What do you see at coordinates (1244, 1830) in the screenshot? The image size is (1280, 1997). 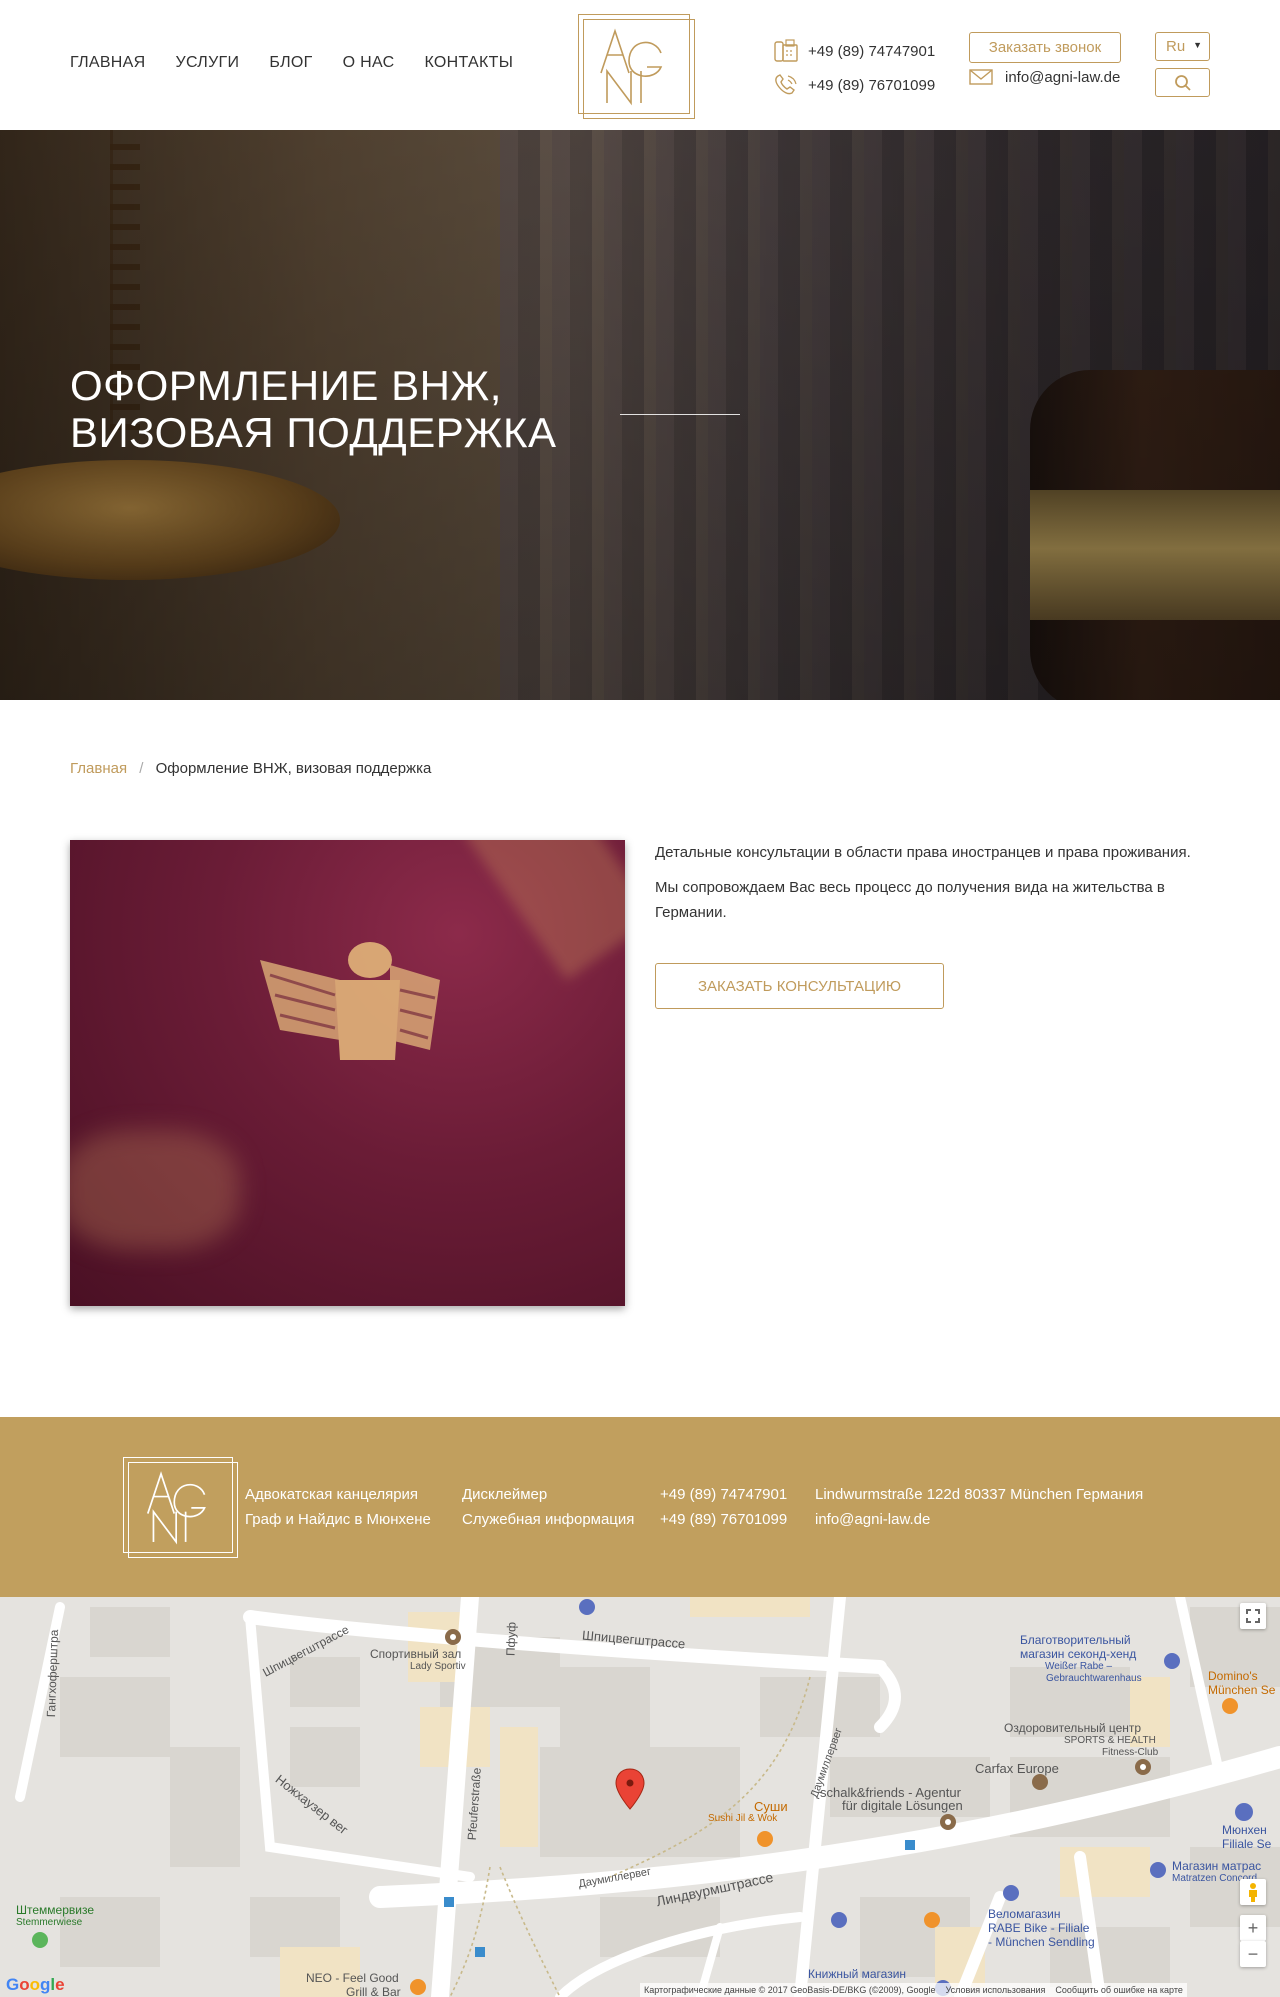 I see `map-label: Мюнхен` at bounding box center [1244, 1830].